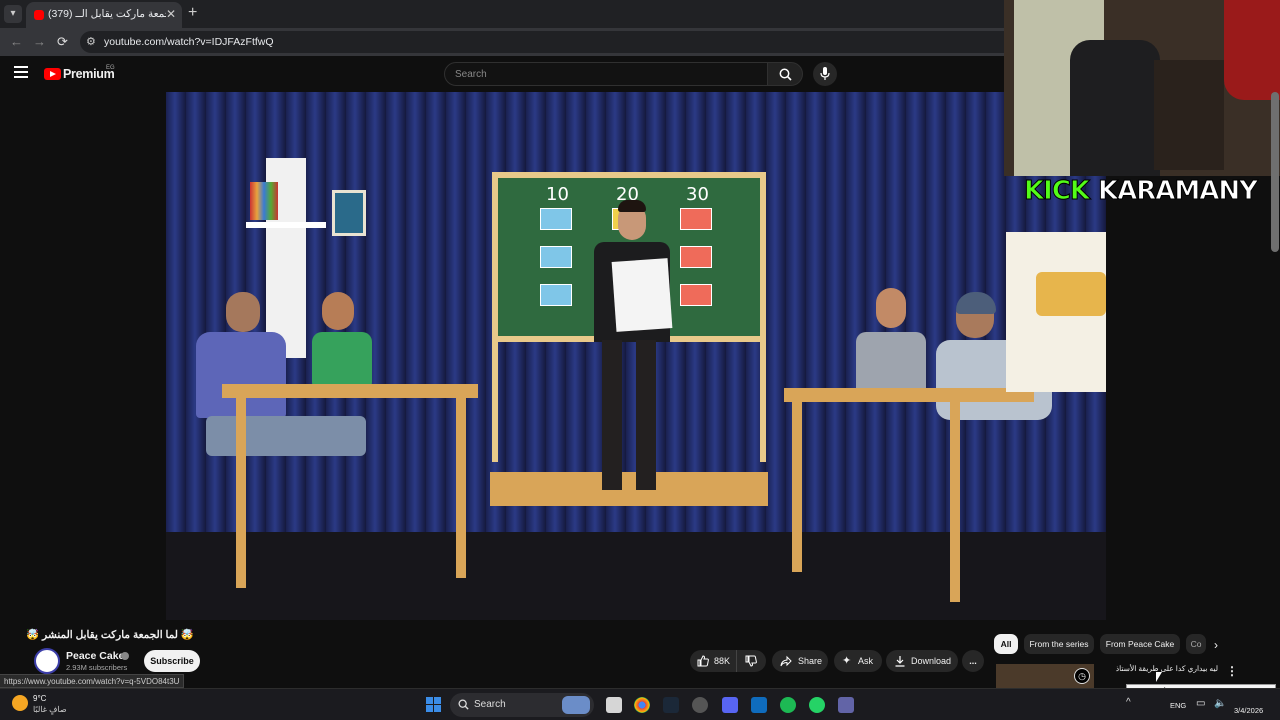  What do you see at coordinates (39, 41) in the screenshot?
I see `forward-icon: →` at bounding box center [39, 41].